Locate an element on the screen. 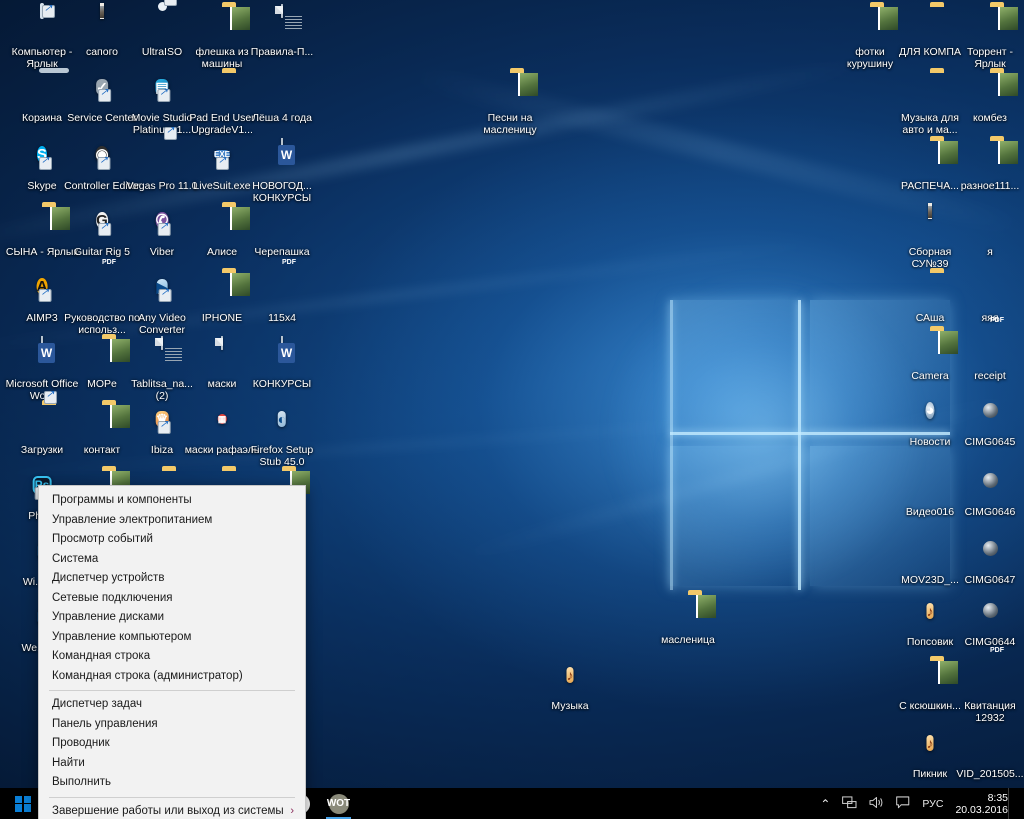 The width and height of the screenshot is (1024, 819). desktop-icon-label: CIMG0646 is located at coordinates (990, 512).